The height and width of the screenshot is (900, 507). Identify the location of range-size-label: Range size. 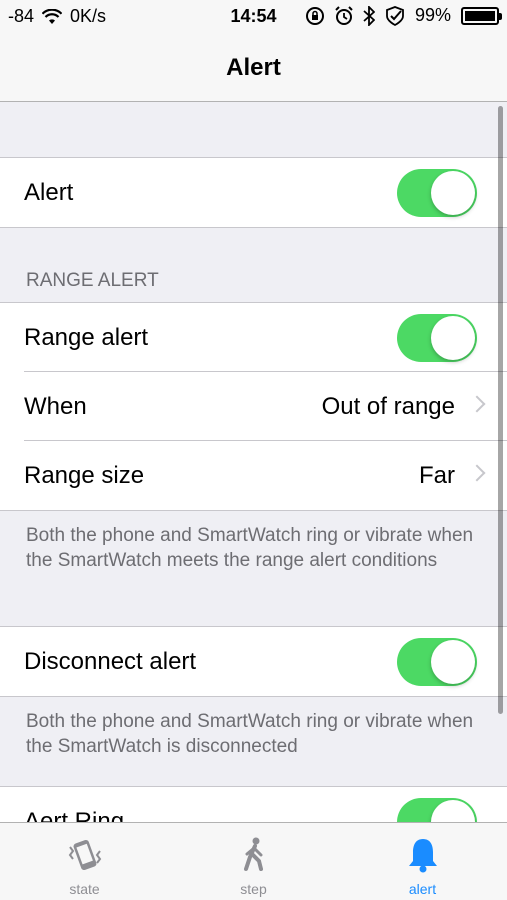
(84, 475).